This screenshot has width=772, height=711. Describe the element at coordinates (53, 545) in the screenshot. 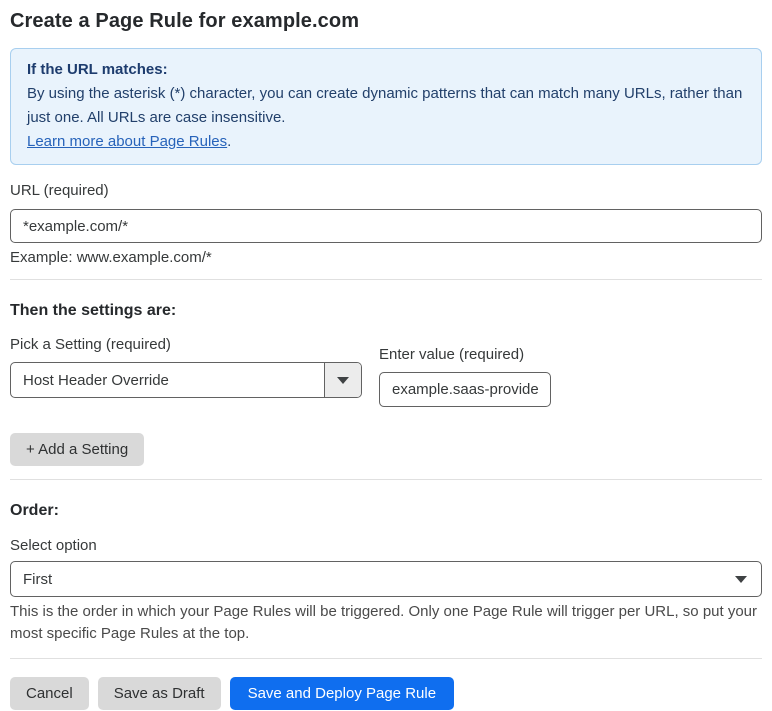

I see `order-select-label: Select option` at that location.